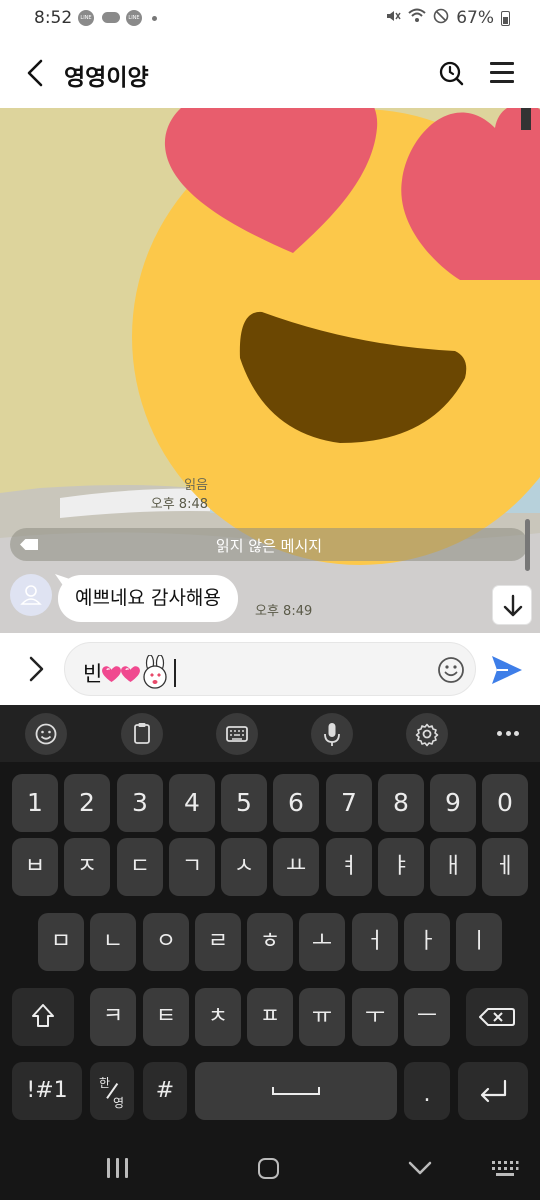  I want to click on voice-input-button, so click(332, 734).